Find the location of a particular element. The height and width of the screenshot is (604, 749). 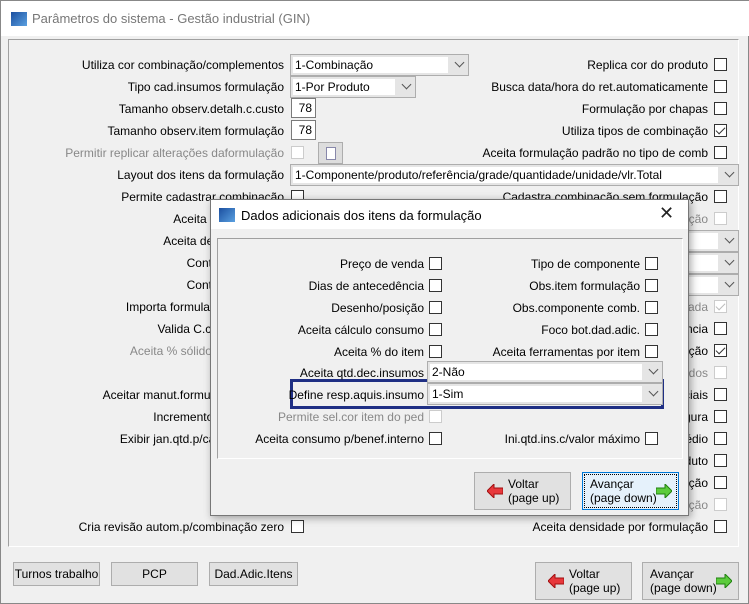

right-option-label: Aceita densidade por formulação is located at coordinates (620, 527).